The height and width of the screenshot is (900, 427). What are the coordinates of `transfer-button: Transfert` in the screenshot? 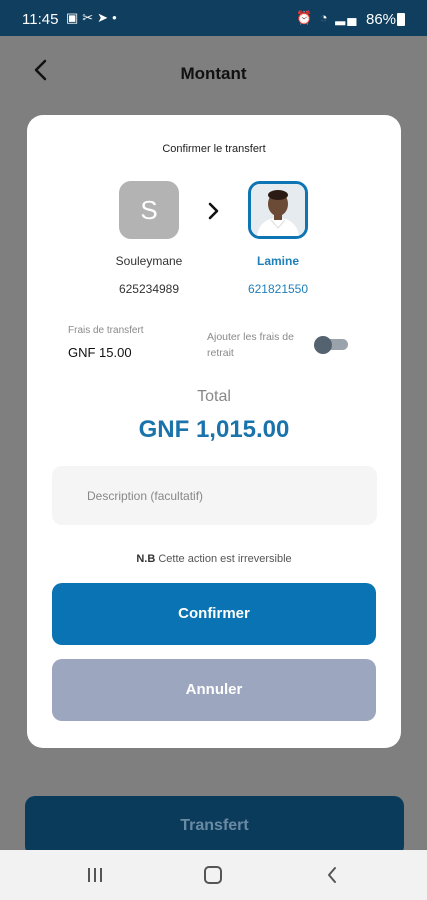 It's located at (214, 826).